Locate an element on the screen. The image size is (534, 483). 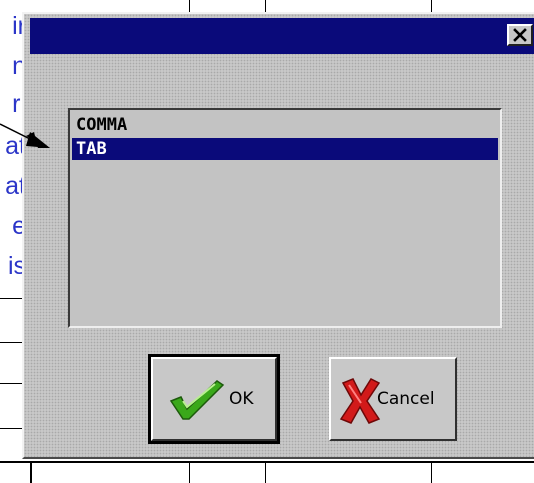
close-icon is located at coordinates (520, 35).